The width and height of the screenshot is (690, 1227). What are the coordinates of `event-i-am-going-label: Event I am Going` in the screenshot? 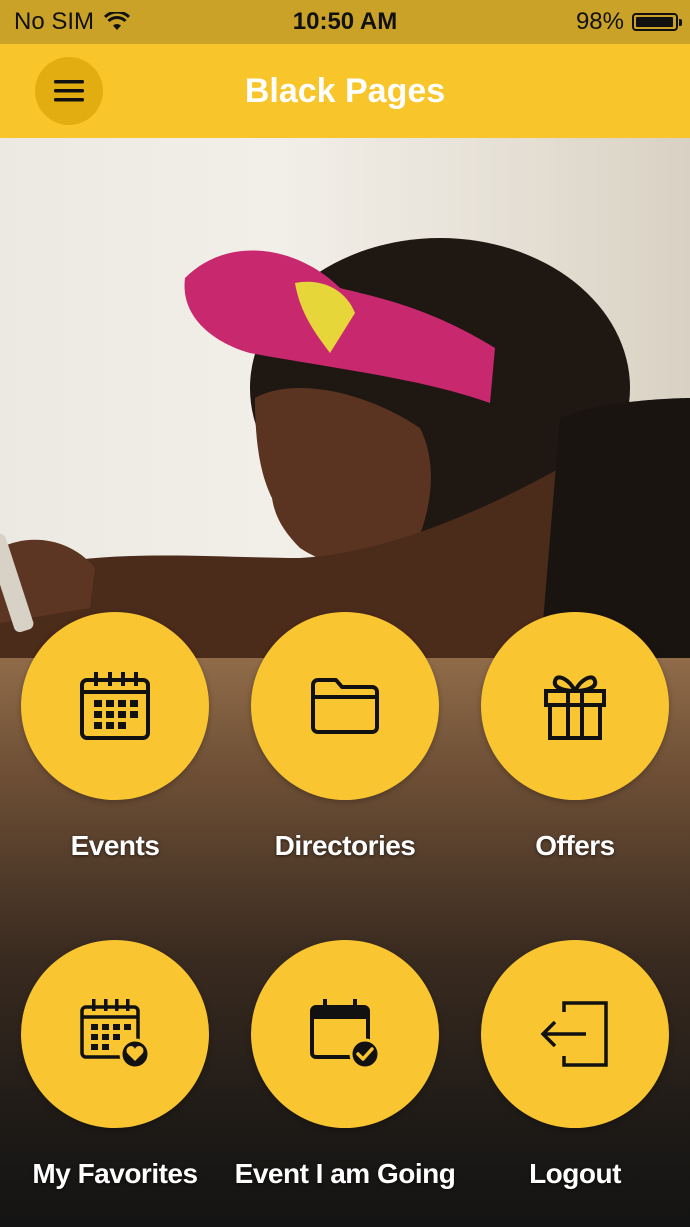 It's located at (345, 1173).